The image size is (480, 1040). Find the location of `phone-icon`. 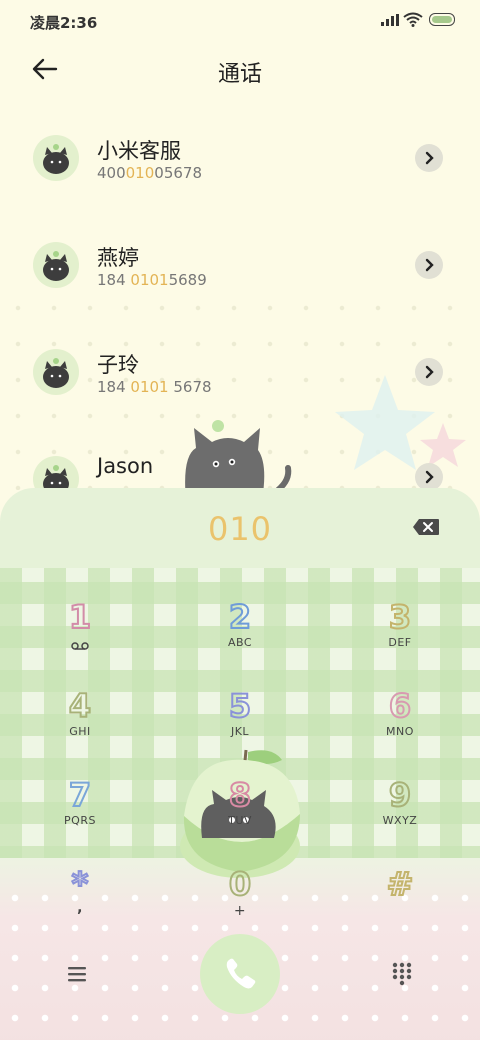

phone-icon is located at coordinates (241, 973).